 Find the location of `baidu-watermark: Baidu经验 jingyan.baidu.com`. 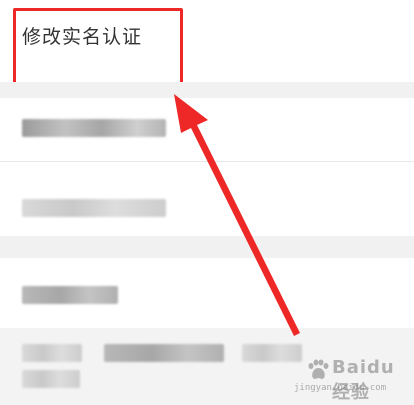

baidu-watermark: Baidu经验 jingyan.baidu.com is located at coordinates (348, 379).